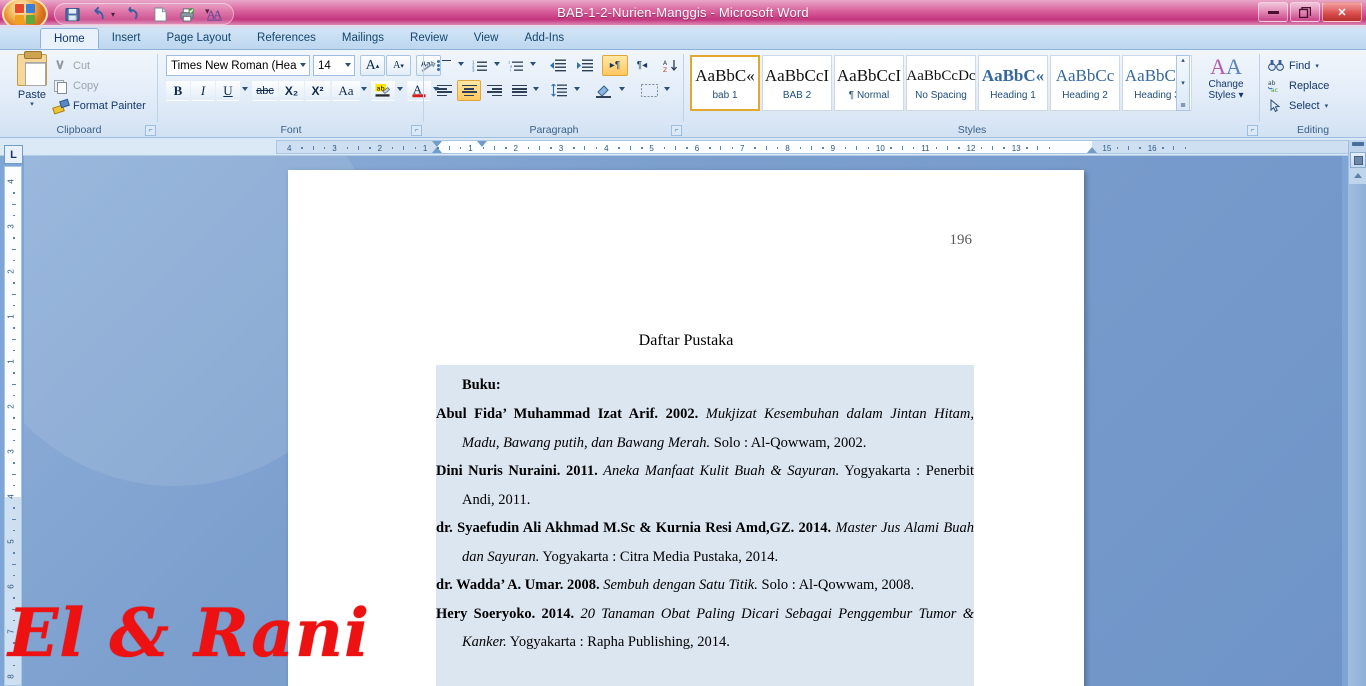  I want to click on tab-add-ins: Add-Ins, so click(544, 38).